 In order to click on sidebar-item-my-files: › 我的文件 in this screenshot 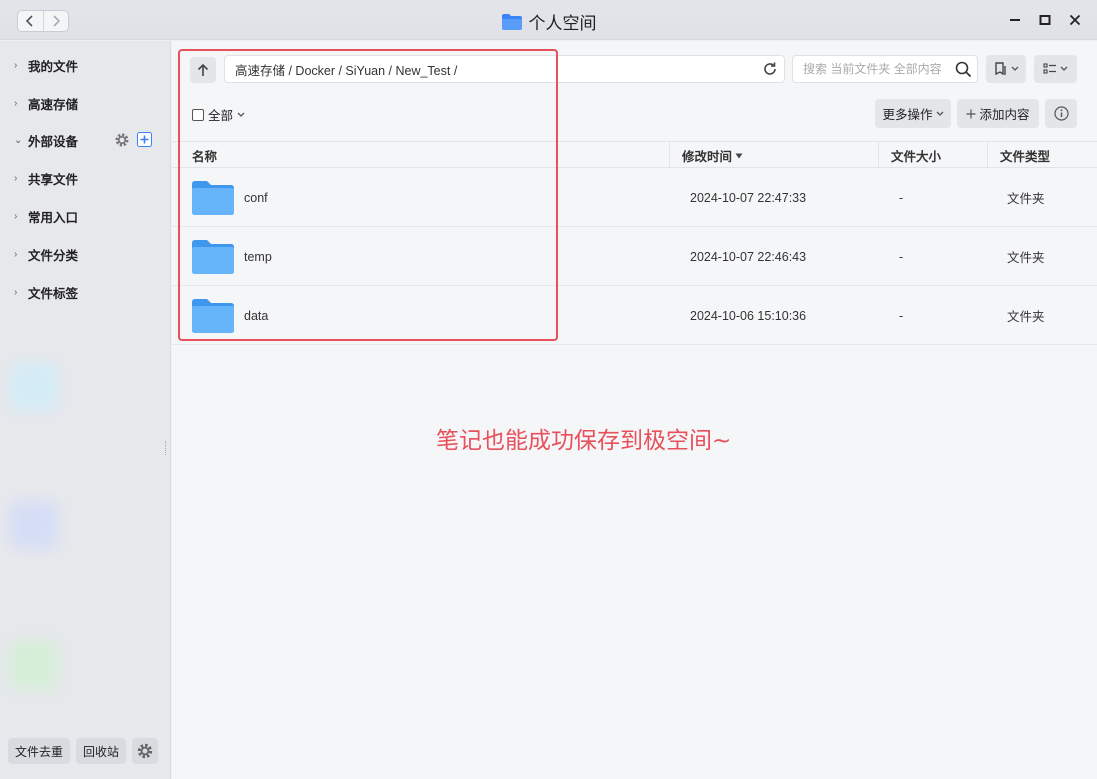, I will do `click(46, 65)`.